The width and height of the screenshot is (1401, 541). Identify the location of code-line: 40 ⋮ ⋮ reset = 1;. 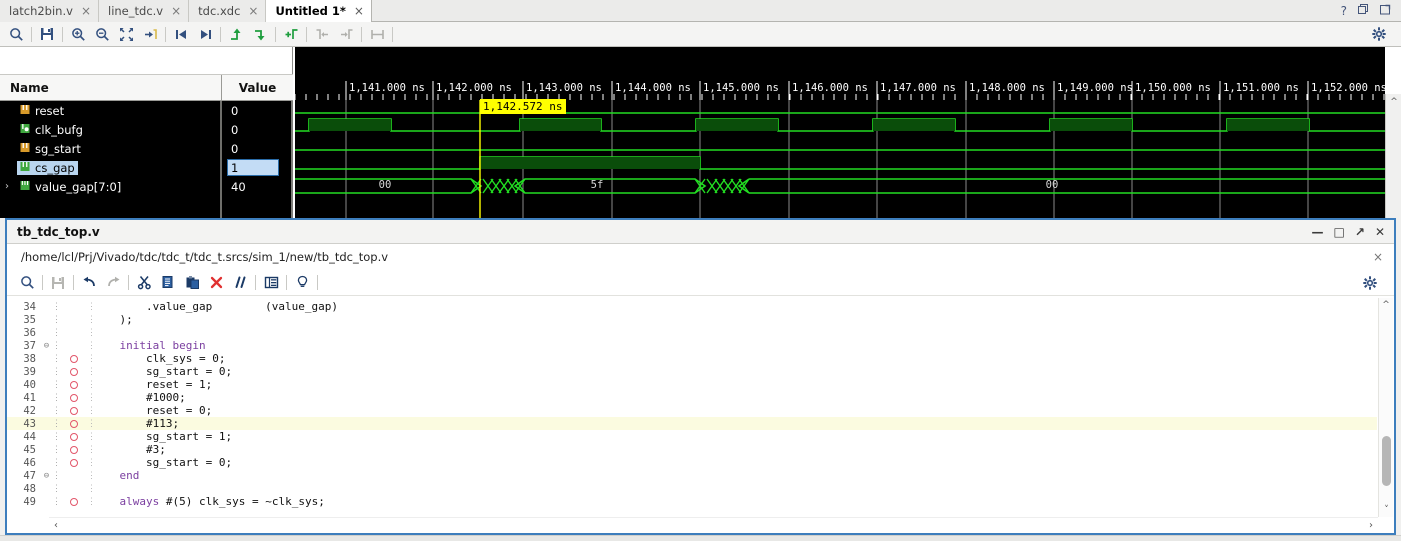
(692, 384).